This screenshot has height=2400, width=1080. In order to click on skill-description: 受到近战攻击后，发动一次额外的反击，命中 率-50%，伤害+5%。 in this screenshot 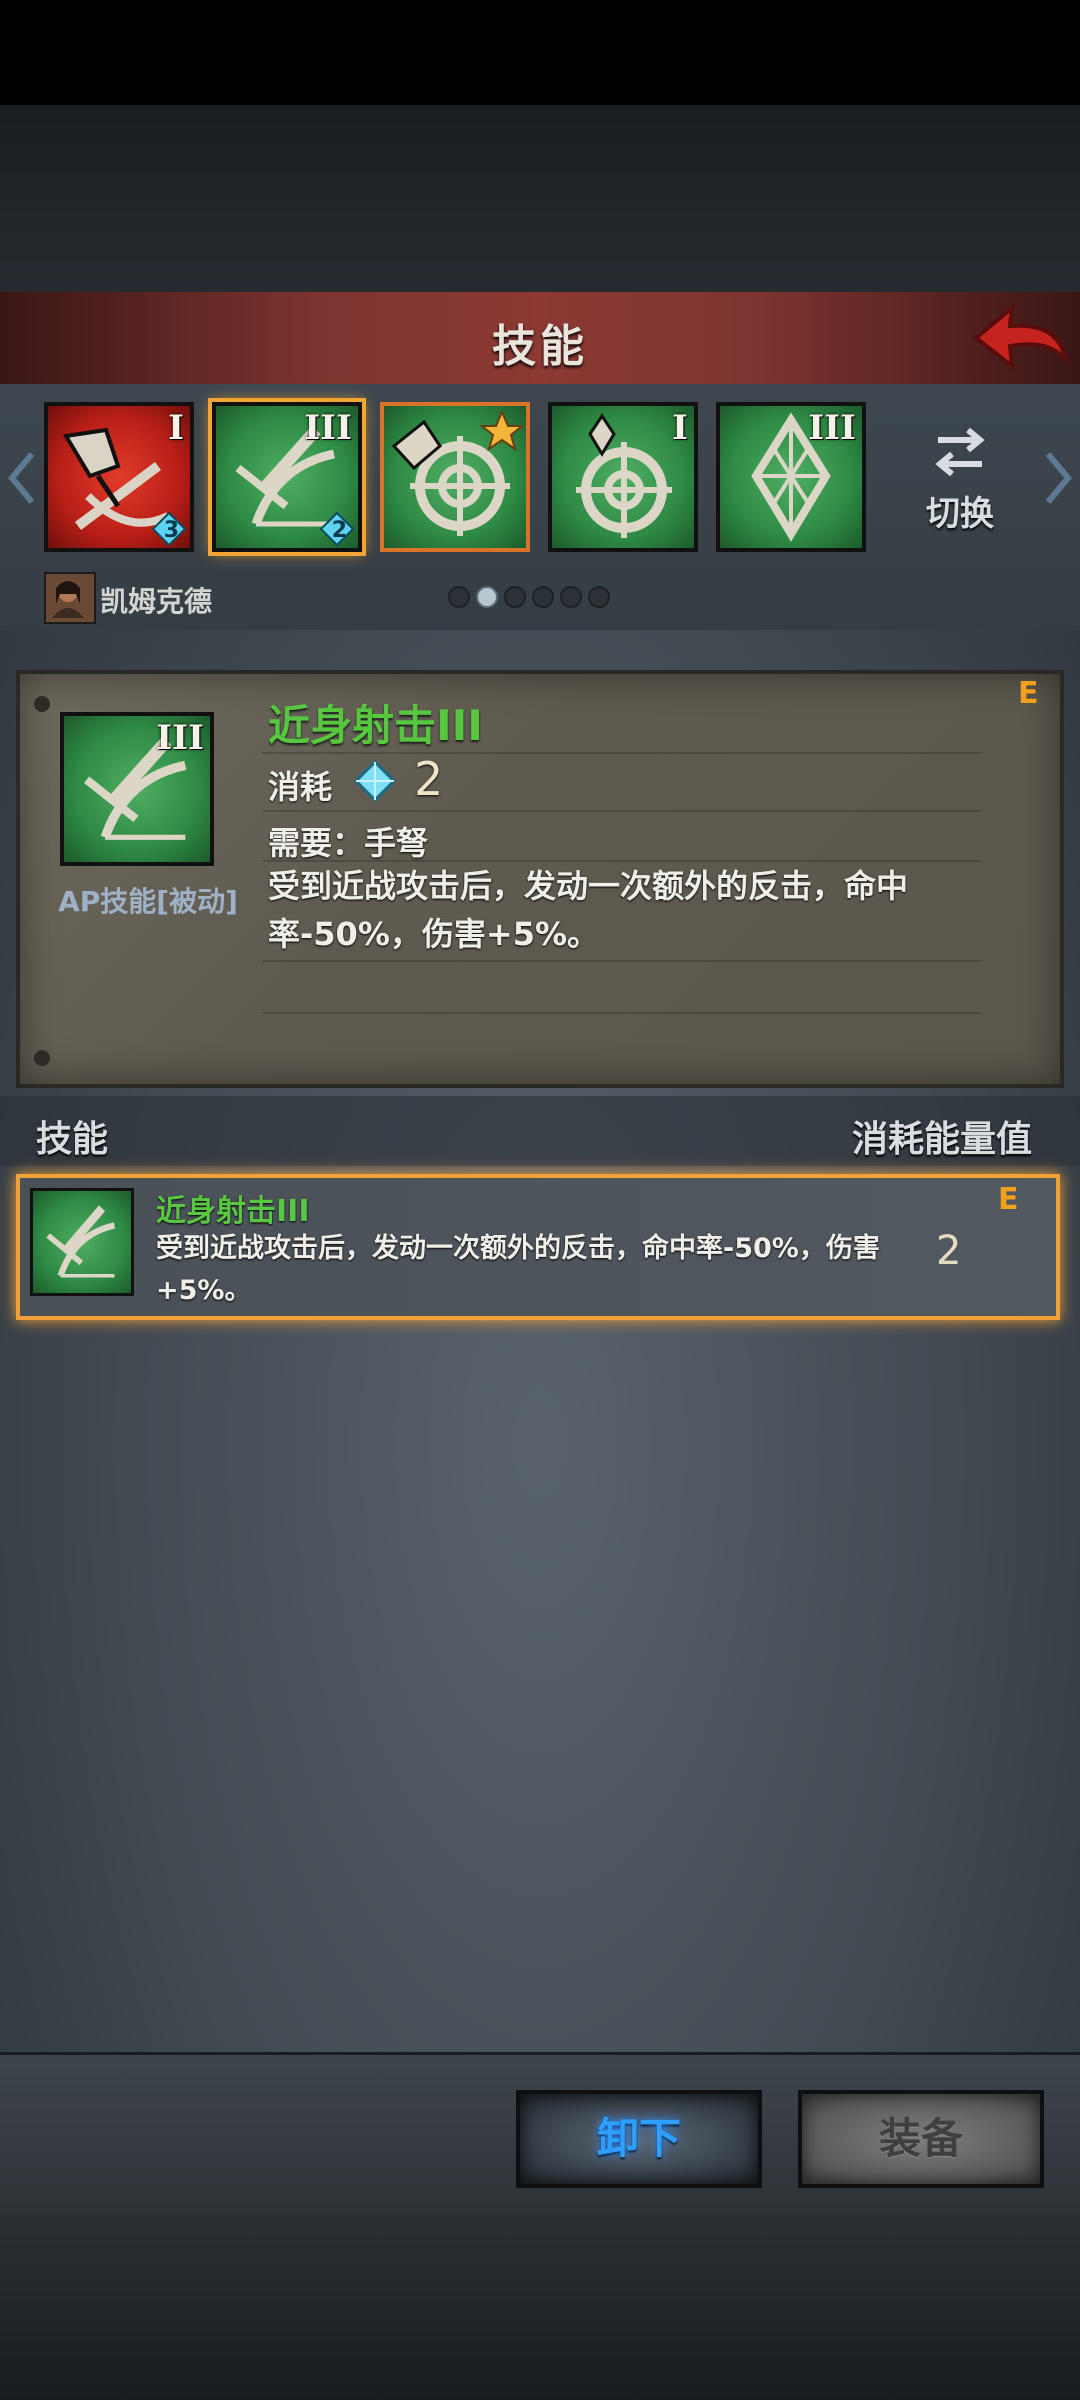, I will do `click(608, 910)`.